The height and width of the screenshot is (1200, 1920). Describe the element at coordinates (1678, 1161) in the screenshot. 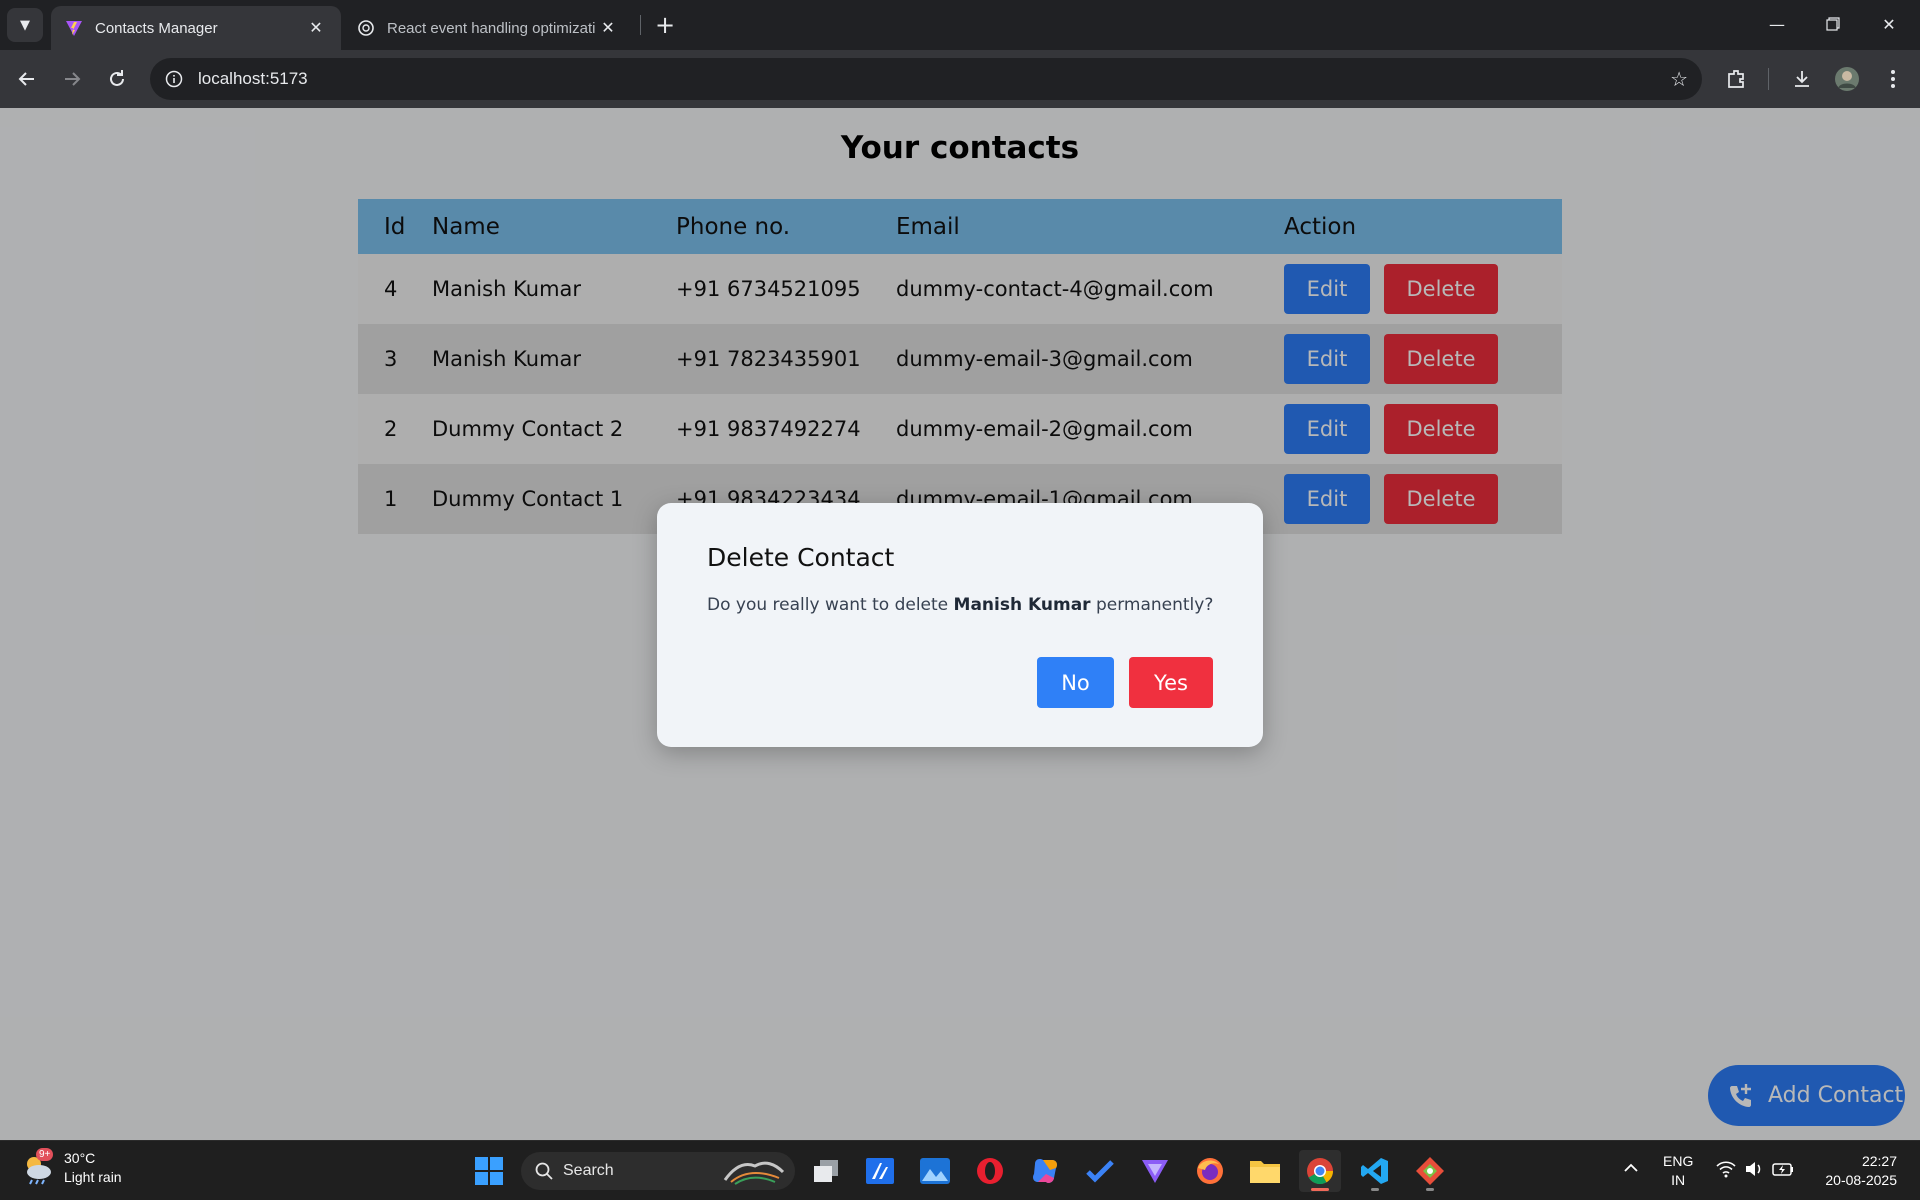

I see `language-code: ENG` at that location.